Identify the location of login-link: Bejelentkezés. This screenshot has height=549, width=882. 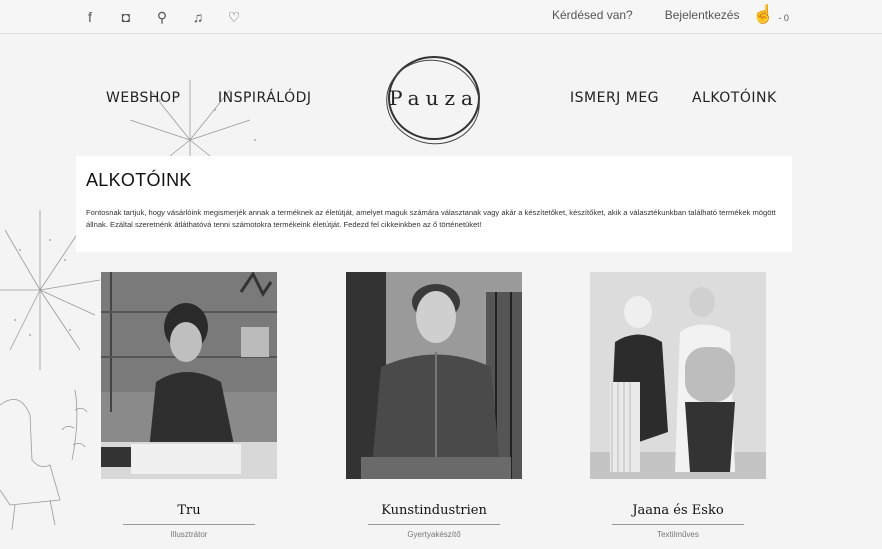
(702, 15).